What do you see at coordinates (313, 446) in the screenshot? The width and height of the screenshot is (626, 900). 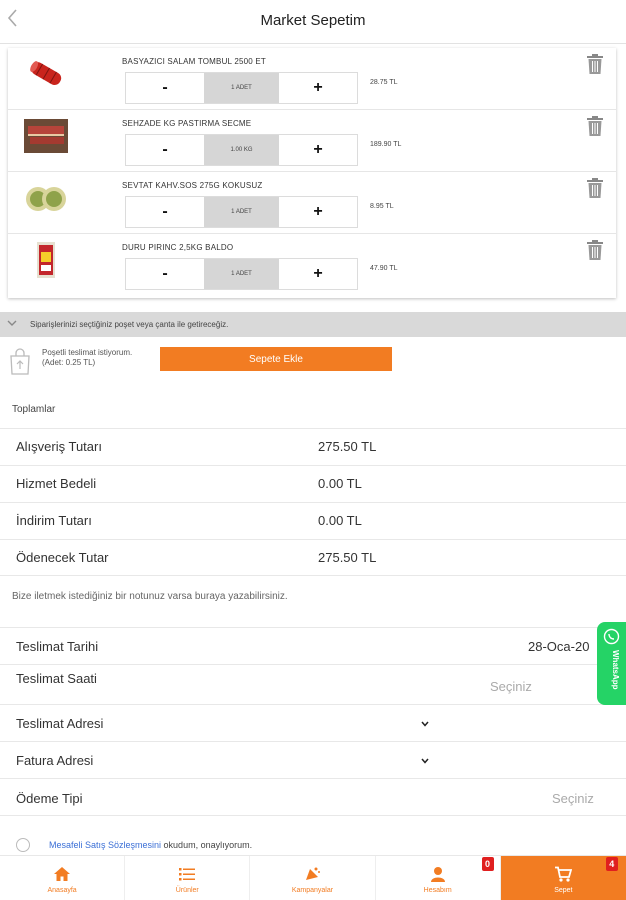 I see `total-row: Alışveriş Tutarı 275.50 TL` at bounding box center [313, 446].